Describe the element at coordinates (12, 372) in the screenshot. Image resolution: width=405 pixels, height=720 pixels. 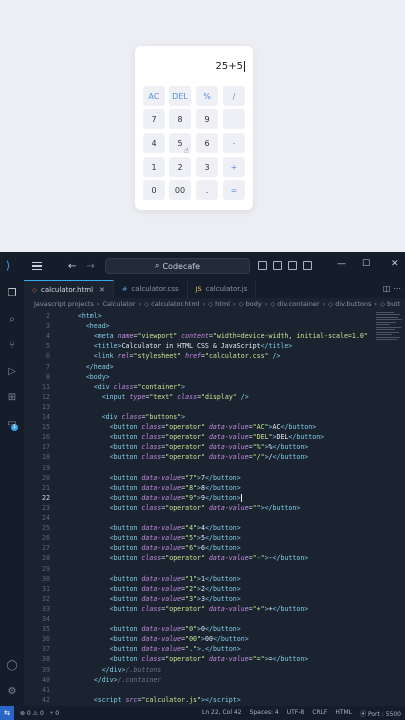
I see `run-debug-icon: ▷` at that location.